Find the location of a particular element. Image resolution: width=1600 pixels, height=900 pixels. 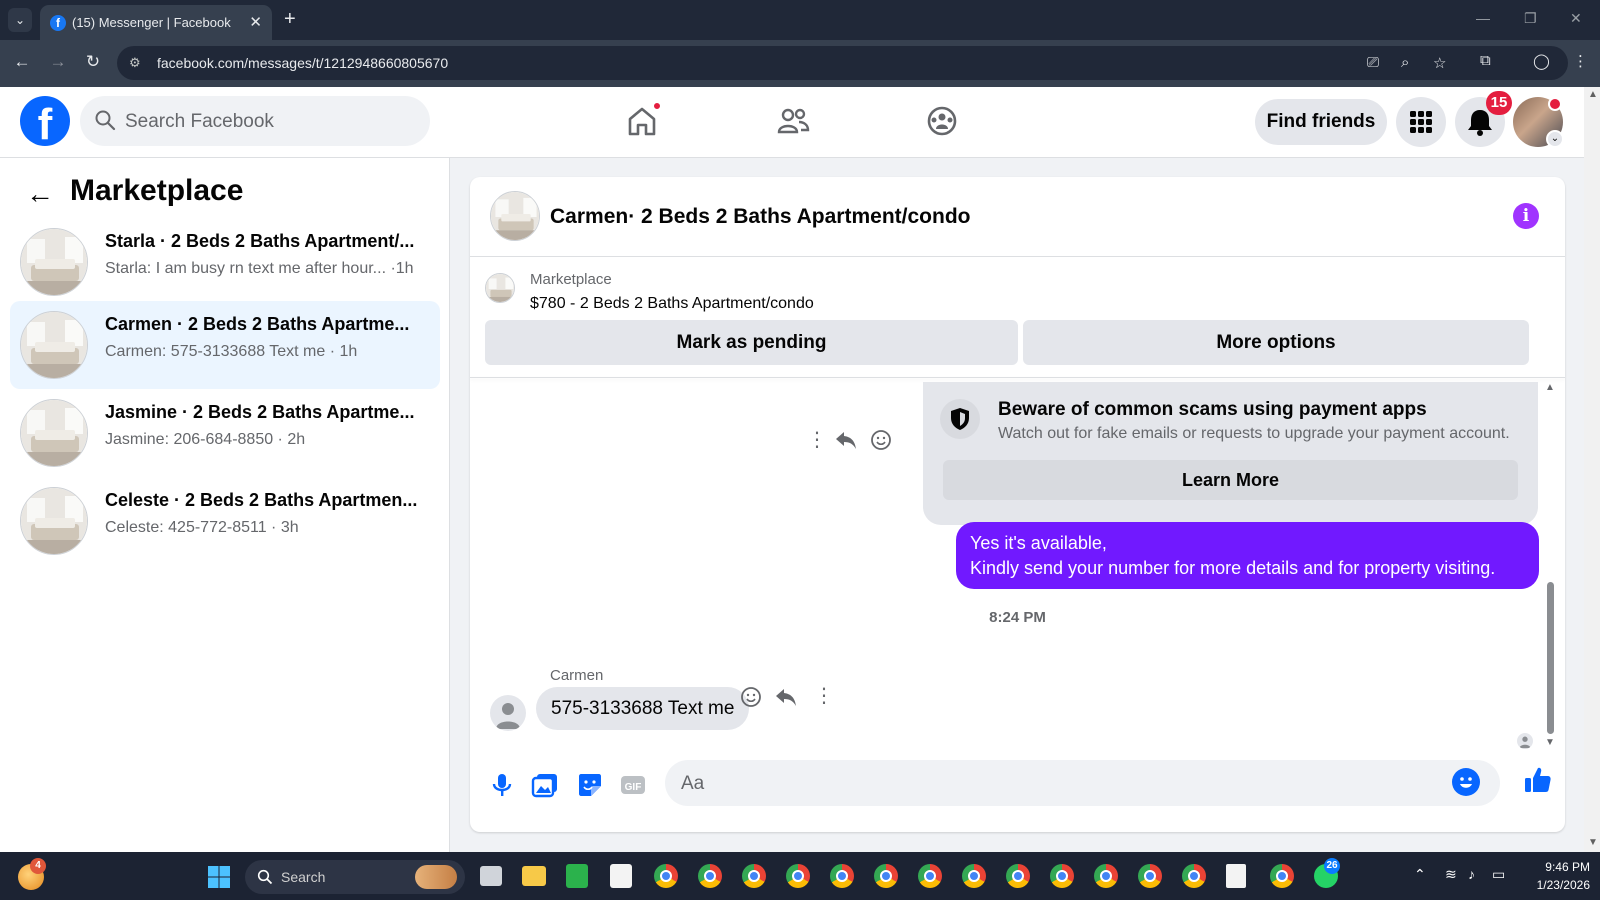

bookmark-star-icon: ☆ is located at coordinates (1439, 63).